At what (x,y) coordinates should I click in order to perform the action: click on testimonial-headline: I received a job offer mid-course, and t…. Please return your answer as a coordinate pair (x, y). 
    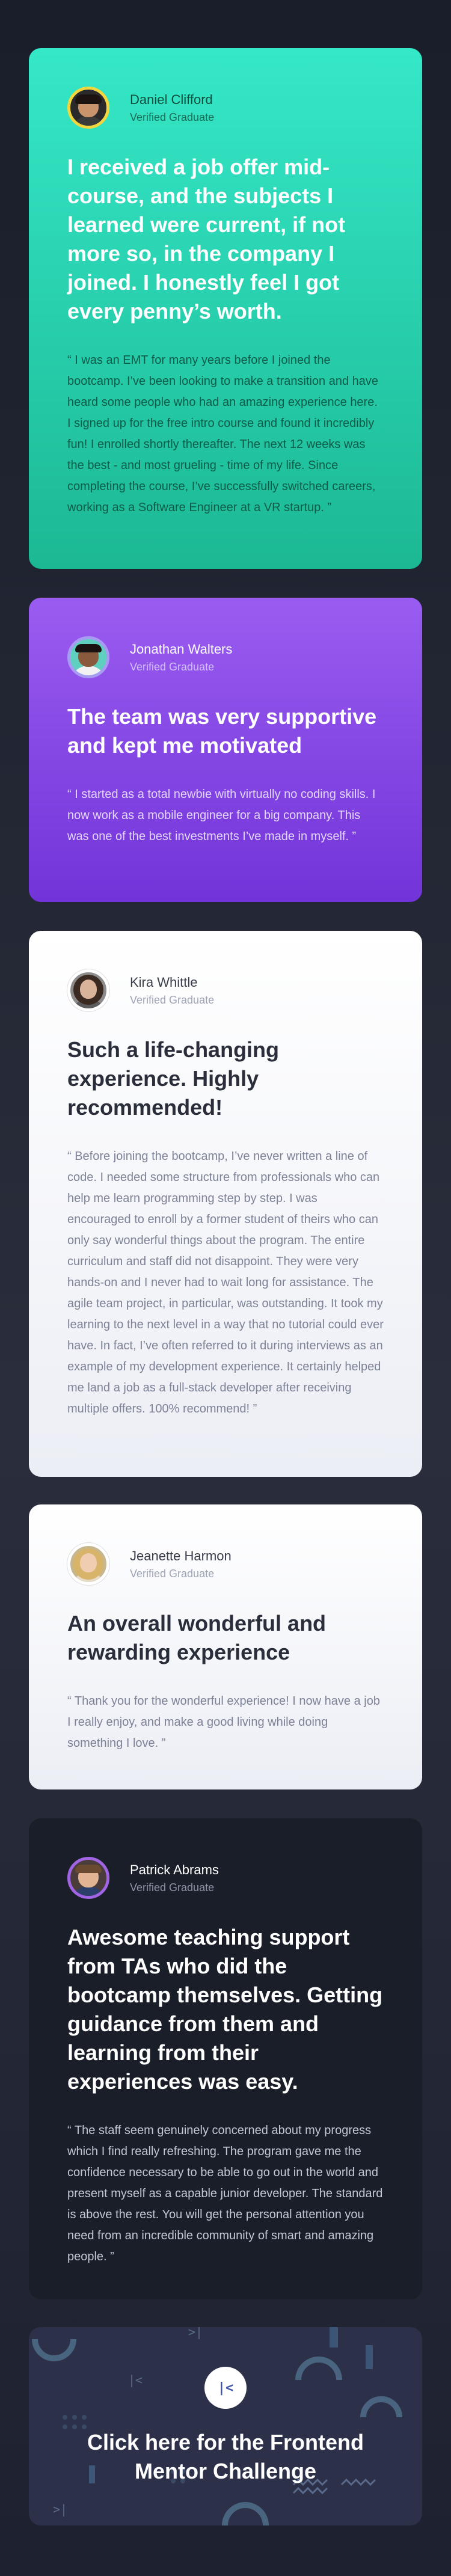
    Looking at the image, I should click on (207, 239).